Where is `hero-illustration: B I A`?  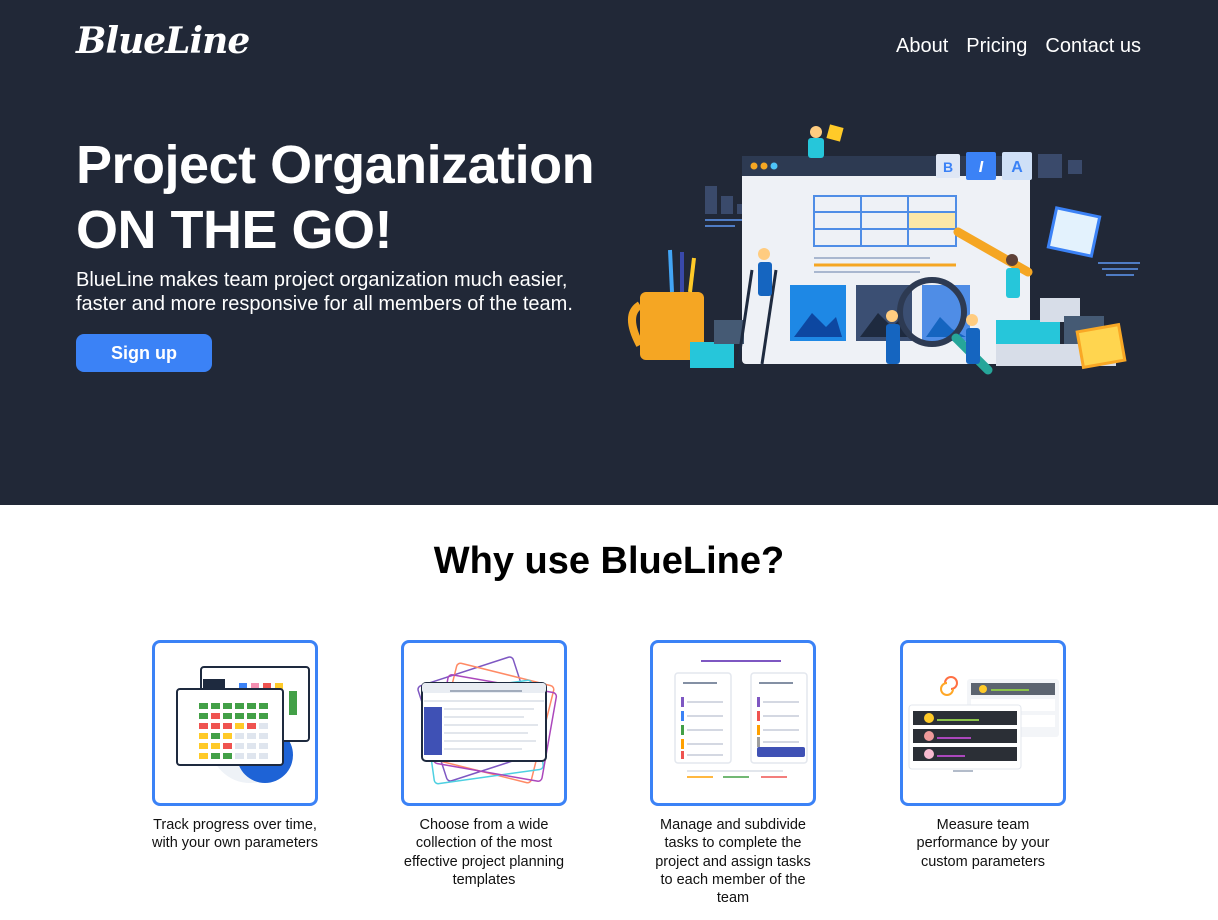 hero-illustration: B I A is located at coordinates (884, 249).